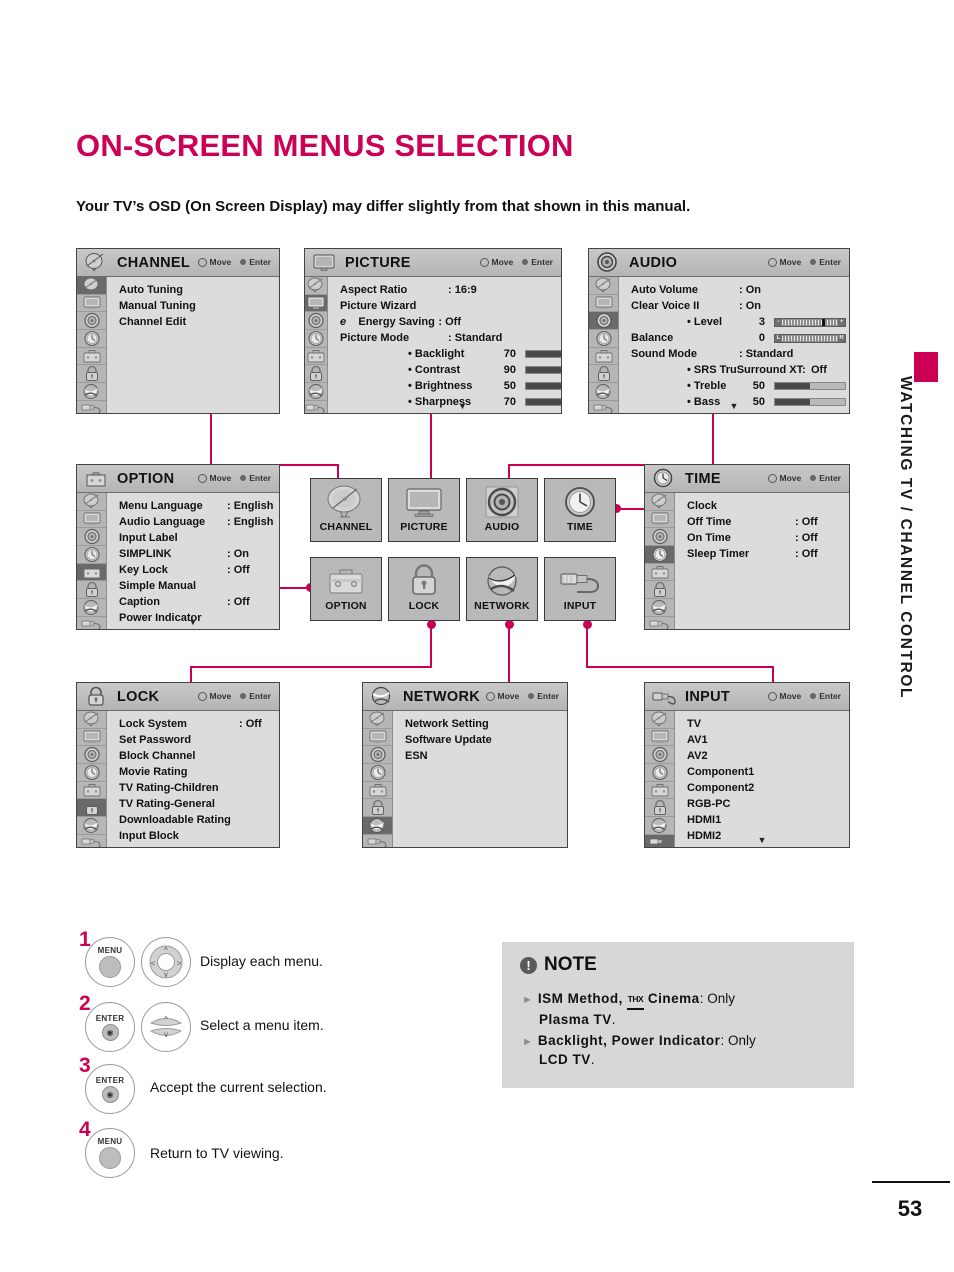 This screenshot has width=954, height=1272. What do you see at coordinates (166, 962) in the screenshot?
I see `dpad-control: ^ v < >` at bounding box center [166, 962].